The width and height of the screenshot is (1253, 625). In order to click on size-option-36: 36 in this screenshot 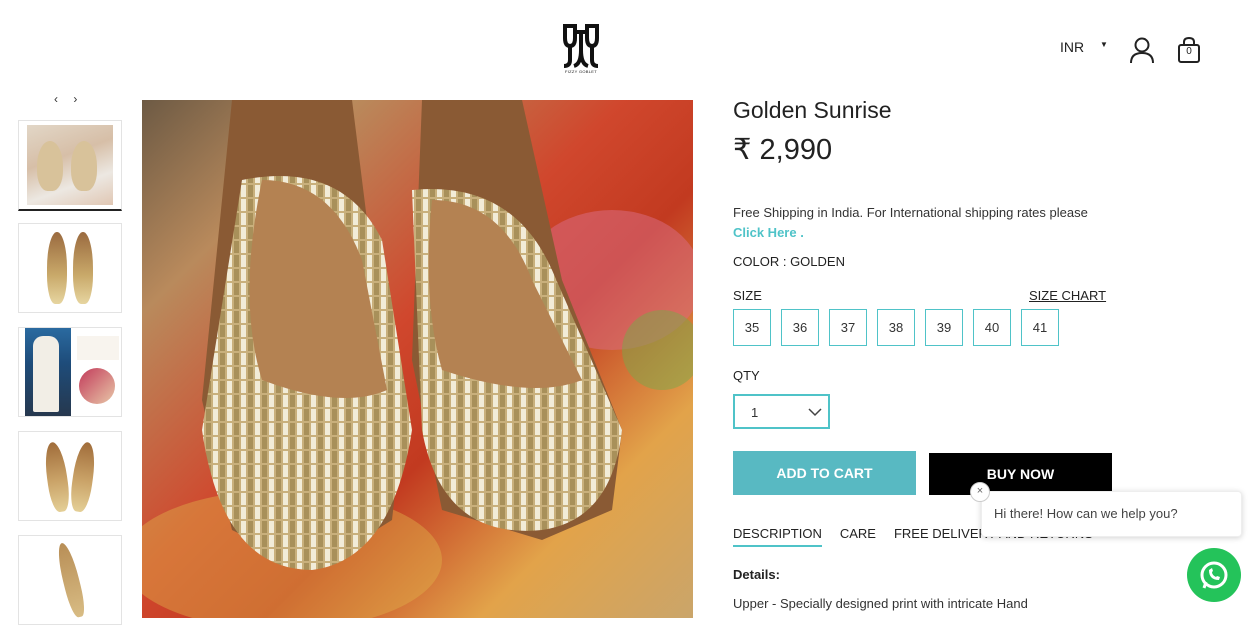, I will do `click(800, 327)`.